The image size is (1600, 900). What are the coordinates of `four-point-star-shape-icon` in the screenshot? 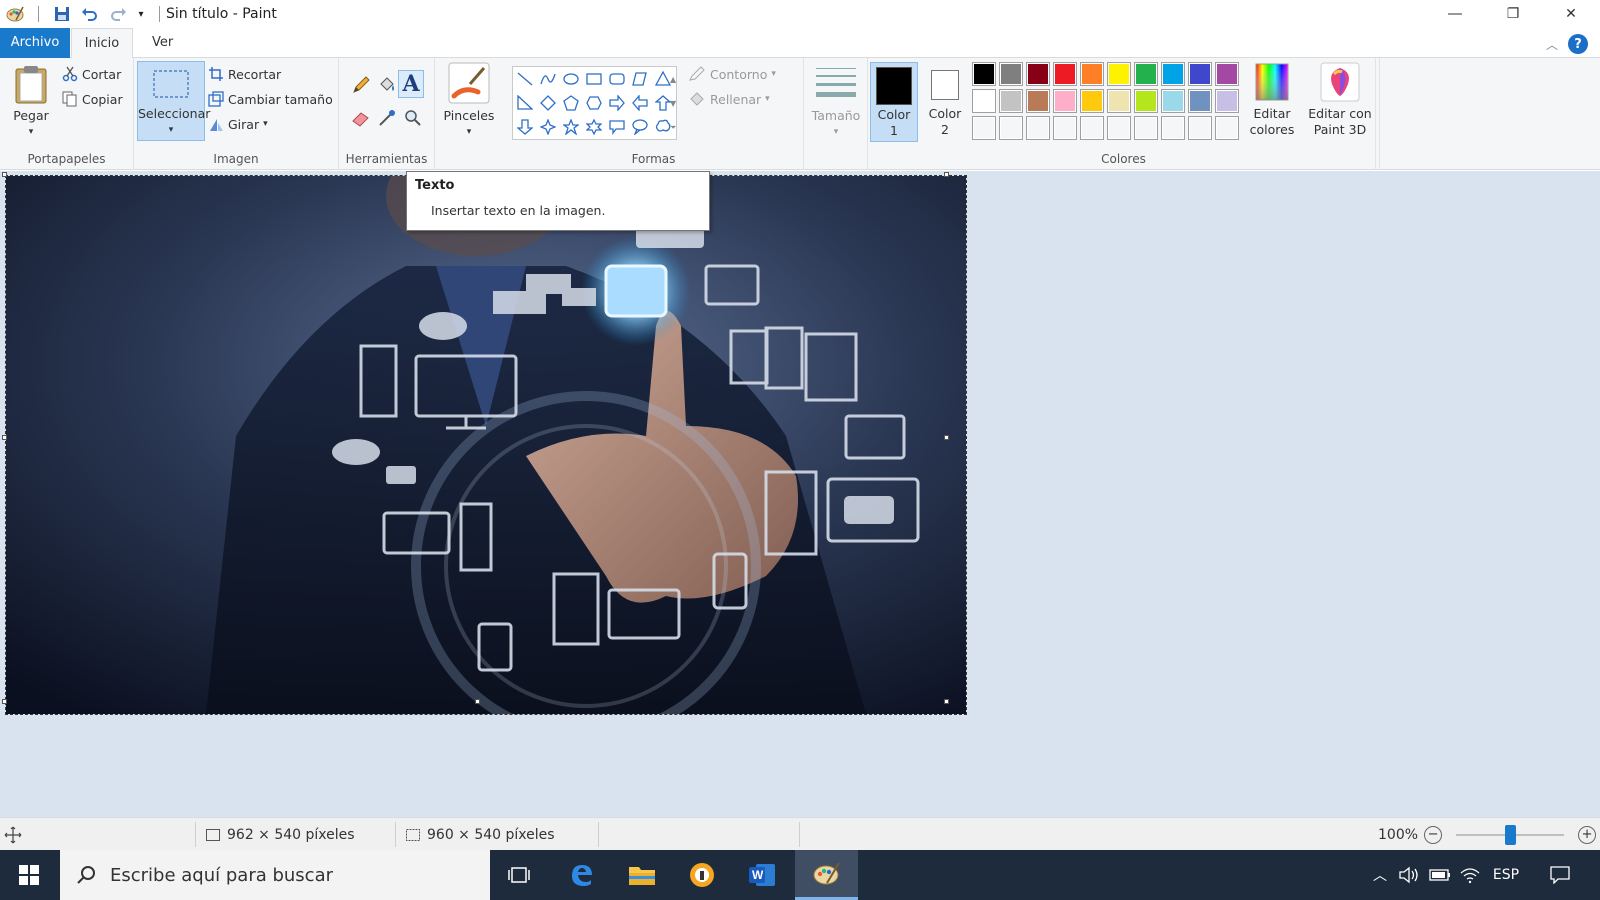 It's located at (547, 127).